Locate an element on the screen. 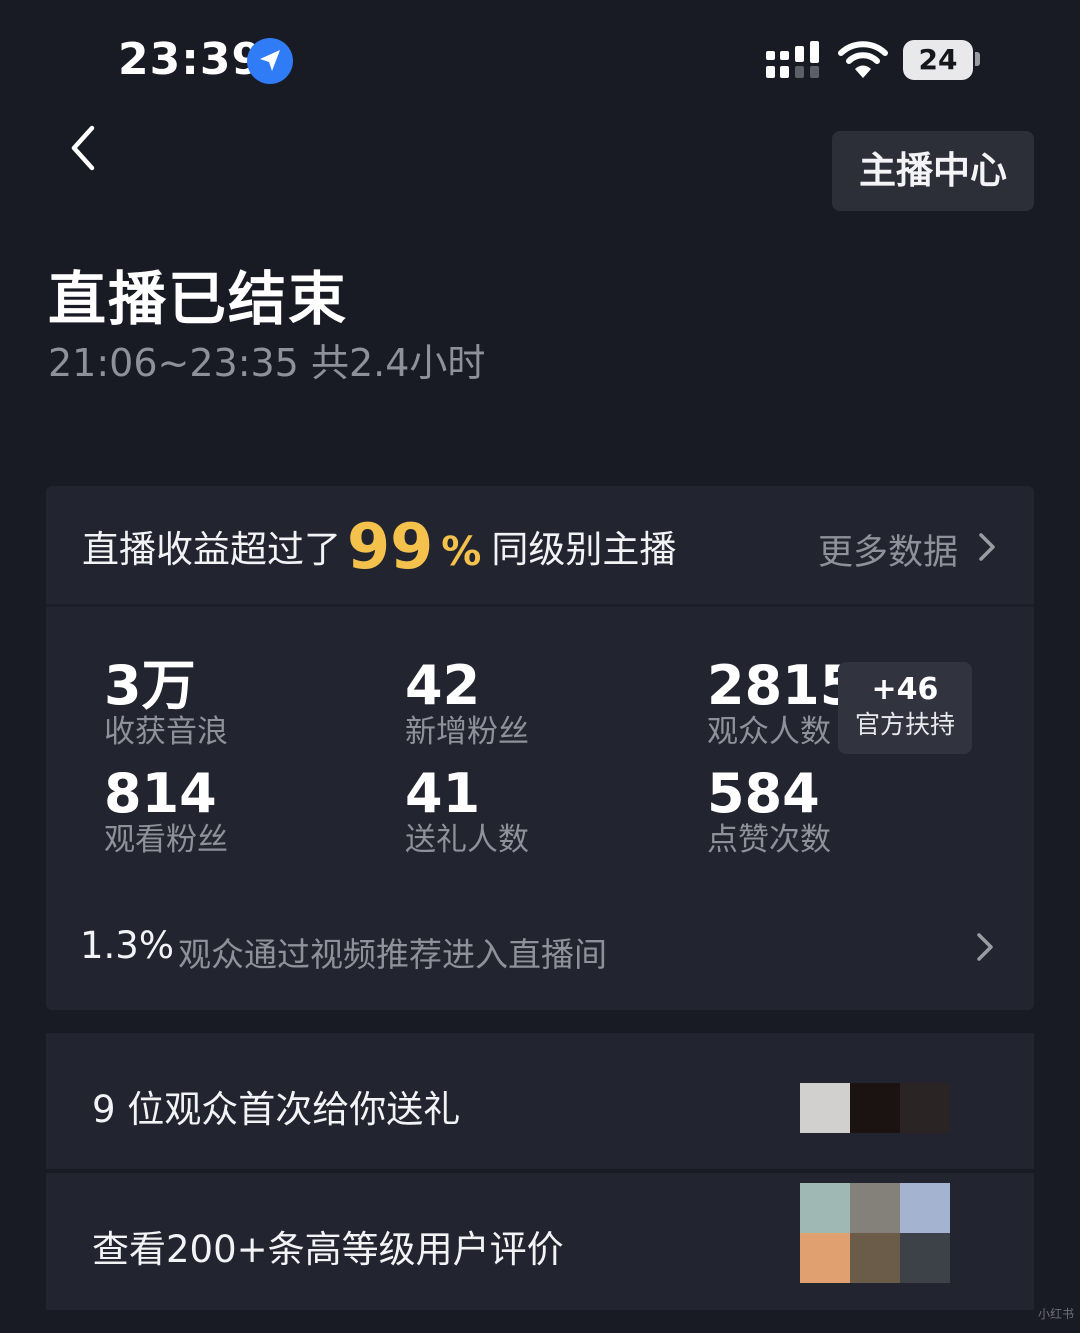  stat-label: 观看粉丝 is located at coordinates (166, 840).